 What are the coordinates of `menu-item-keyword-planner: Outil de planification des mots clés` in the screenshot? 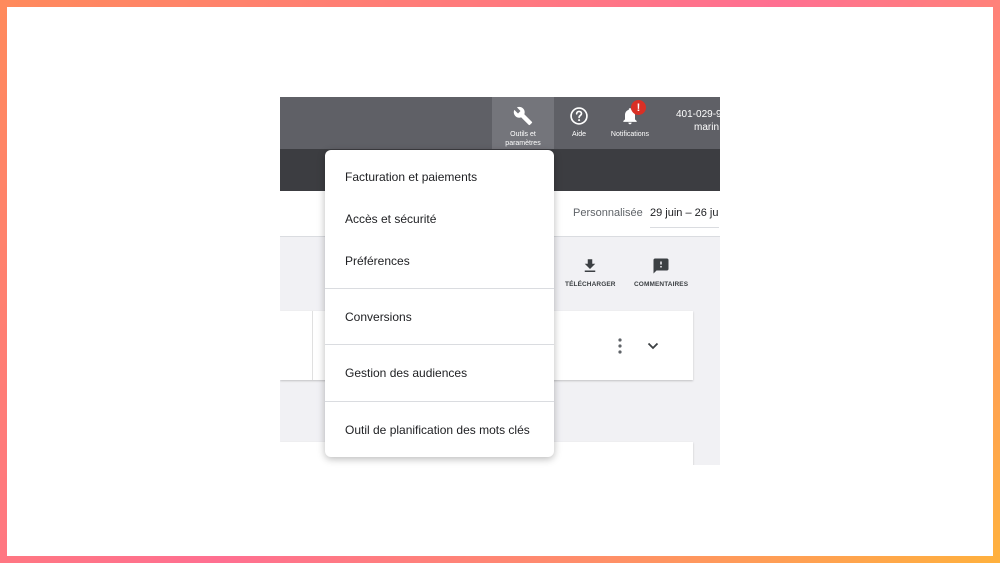 It's located at (439, 430).